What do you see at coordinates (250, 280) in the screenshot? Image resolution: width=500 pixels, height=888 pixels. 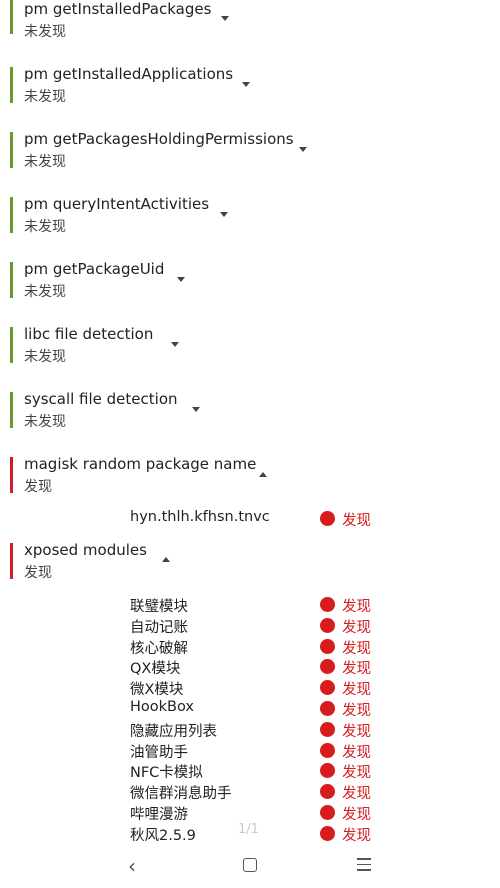 I see `section-pm-getpackageuid: pm getPackageUid 未发现` at bounding box center [250, 280].